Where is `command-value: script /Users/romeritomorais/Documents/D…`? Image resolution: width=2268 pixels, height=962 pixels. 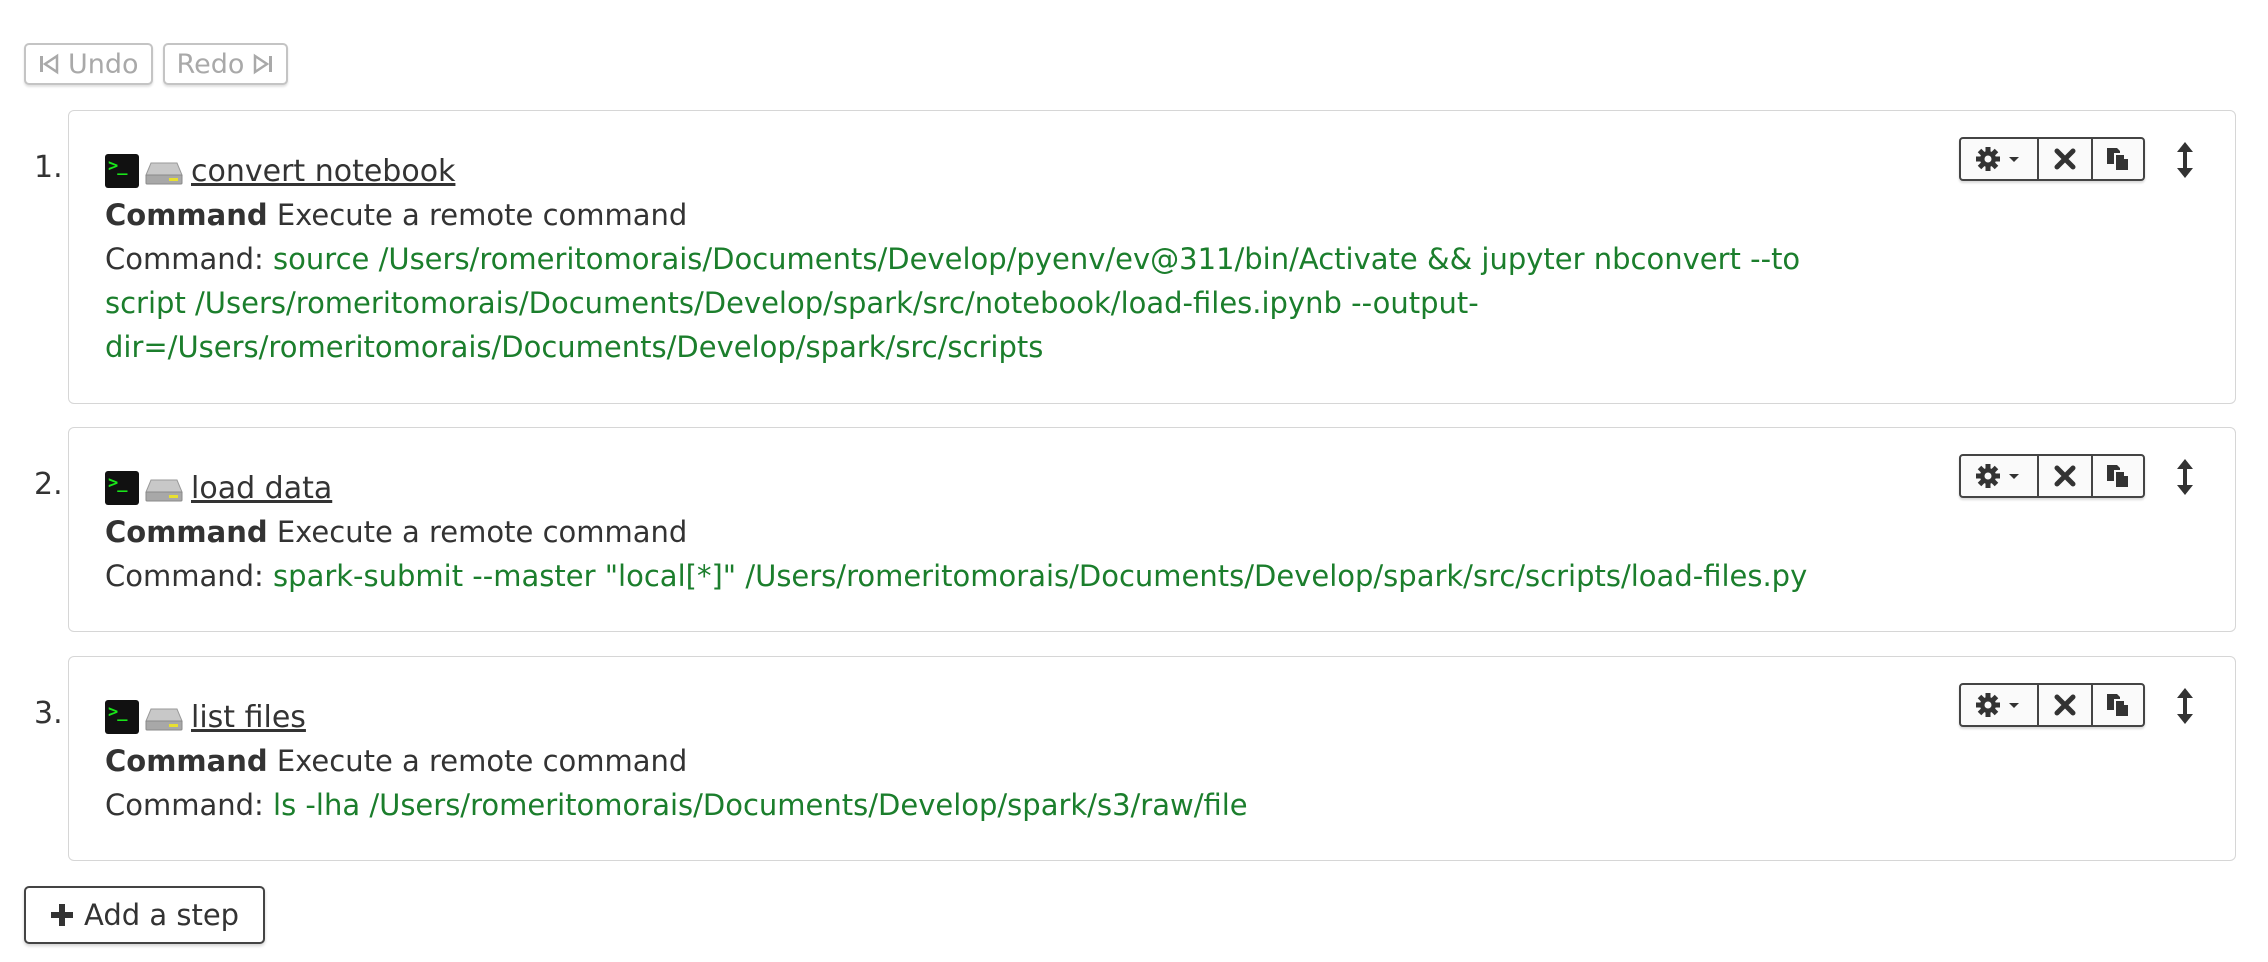 command-value: script /Users/romeritomorais/Documents/D… is located at coordinates (792, 303).